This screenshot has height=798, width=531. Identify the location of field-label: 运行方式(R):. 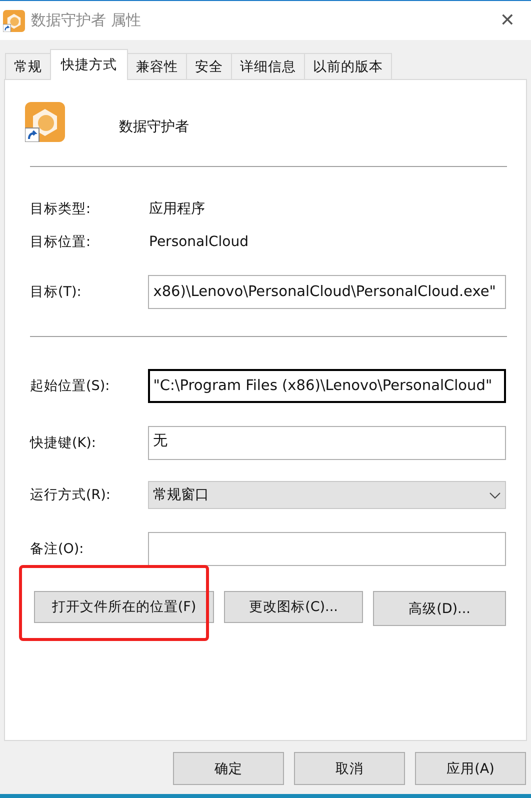
(71, 495).